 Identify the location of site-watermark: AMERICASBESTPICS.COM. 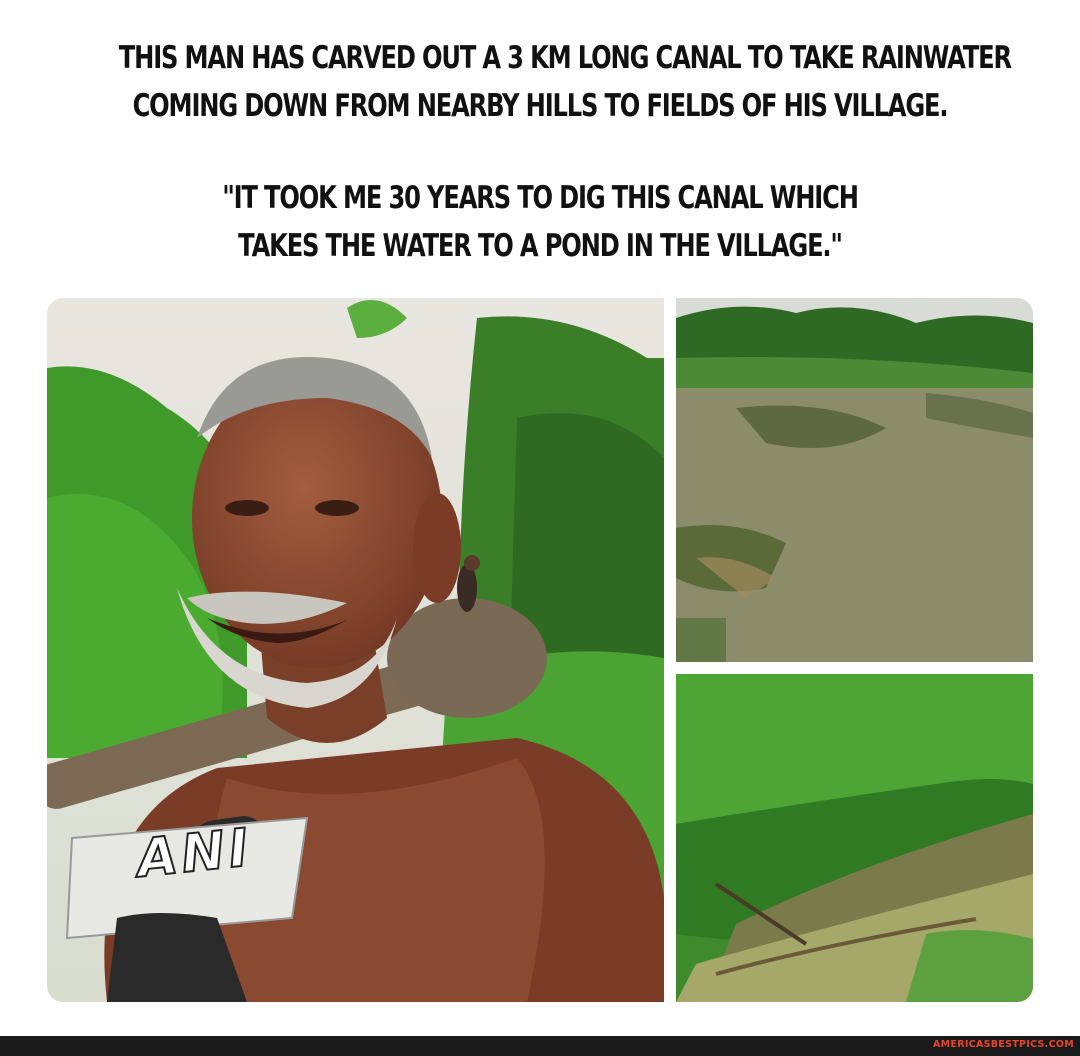
(1003, 1044).